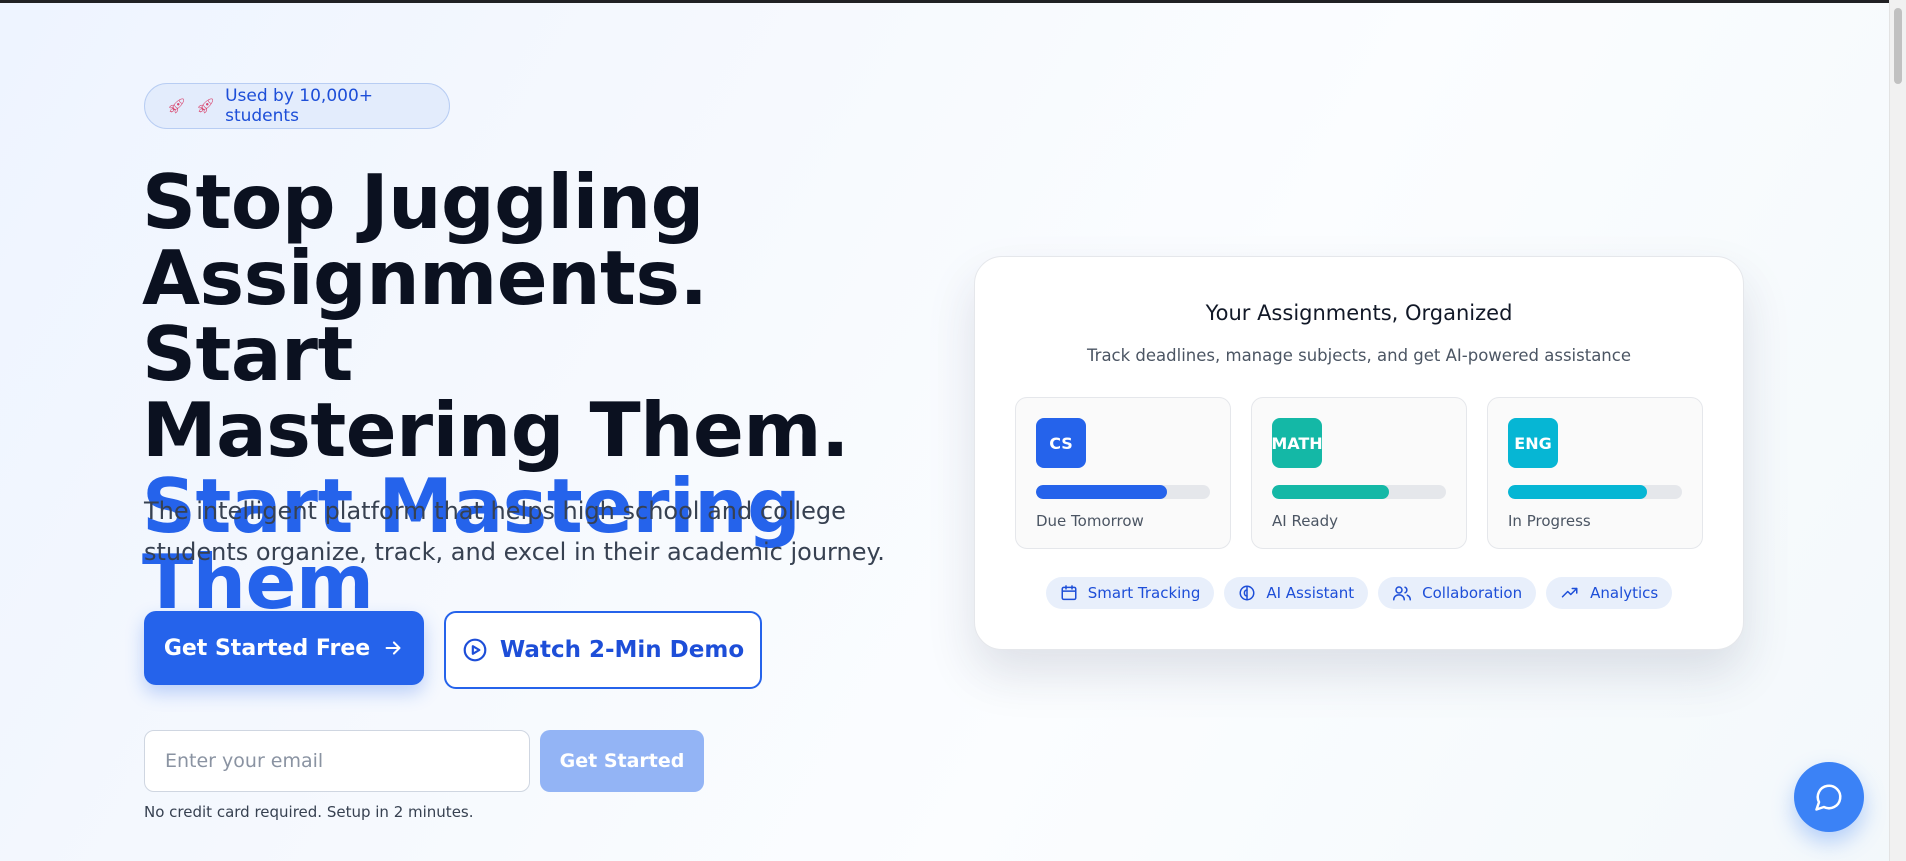 This screenshot has width=1906, height=861. I want to click on get-started-button: Get Started, so click(622, 761).